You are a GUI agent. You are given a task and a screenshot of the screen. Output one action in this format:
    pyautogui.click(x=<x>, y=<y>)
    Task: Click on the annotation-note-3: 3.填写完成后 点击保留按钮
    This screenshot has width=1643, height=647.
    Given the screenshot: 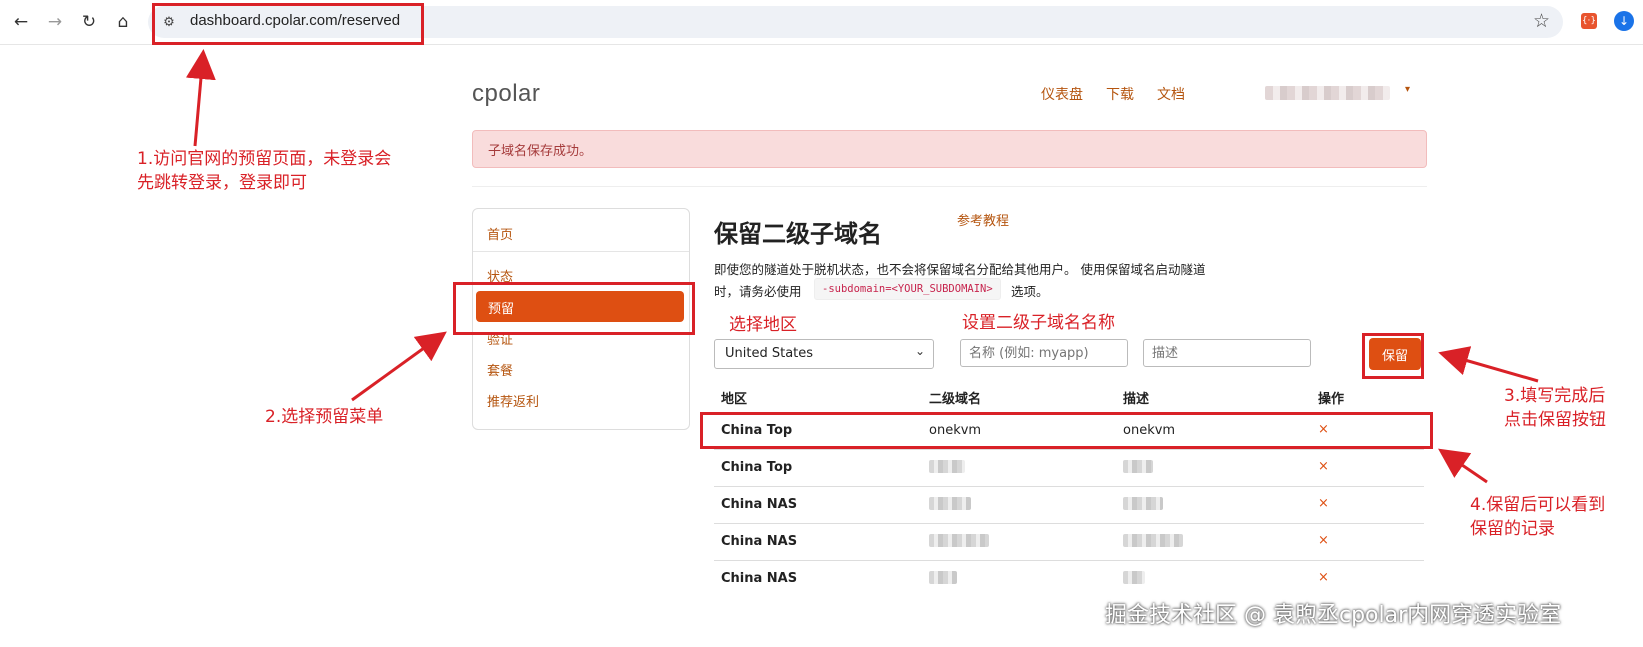 What is the action you would take?
    pyautogui.click(x=1555, y=408)
    